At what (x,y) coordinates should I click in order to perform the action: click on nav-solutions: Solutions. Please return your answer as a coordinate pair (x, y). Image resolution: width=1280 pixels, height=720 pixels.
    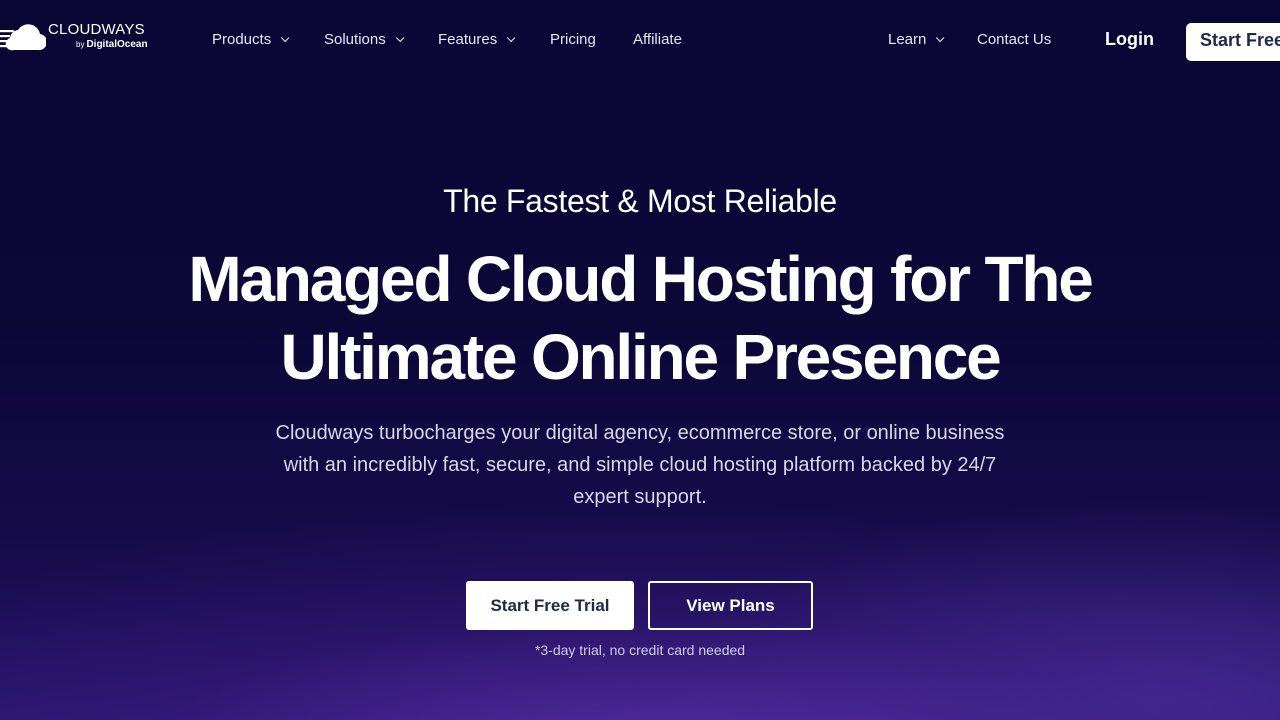
    Looking at the image, I should click on (364, 39).